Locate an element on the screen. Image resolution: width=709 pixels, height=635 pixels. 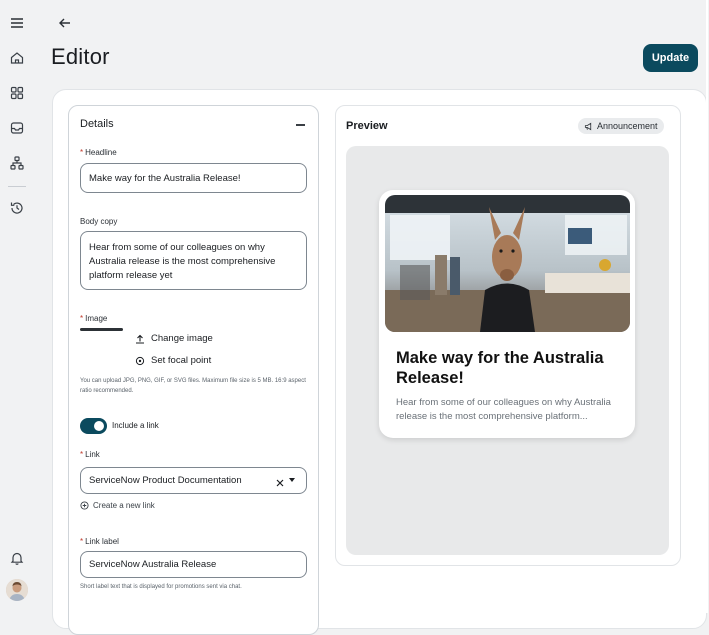
promo-headline: Make way for the Australia Release! is located at coordinates (500, 368).